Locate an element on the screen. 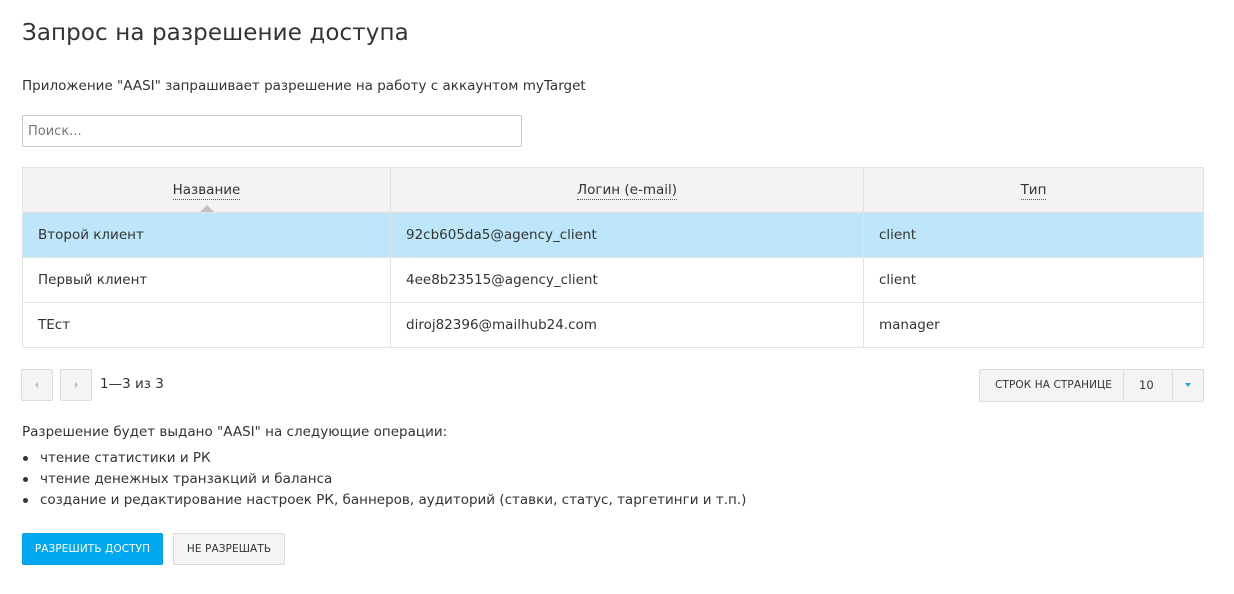  column-header-label: Тип is located at coordinates (1033, 191).